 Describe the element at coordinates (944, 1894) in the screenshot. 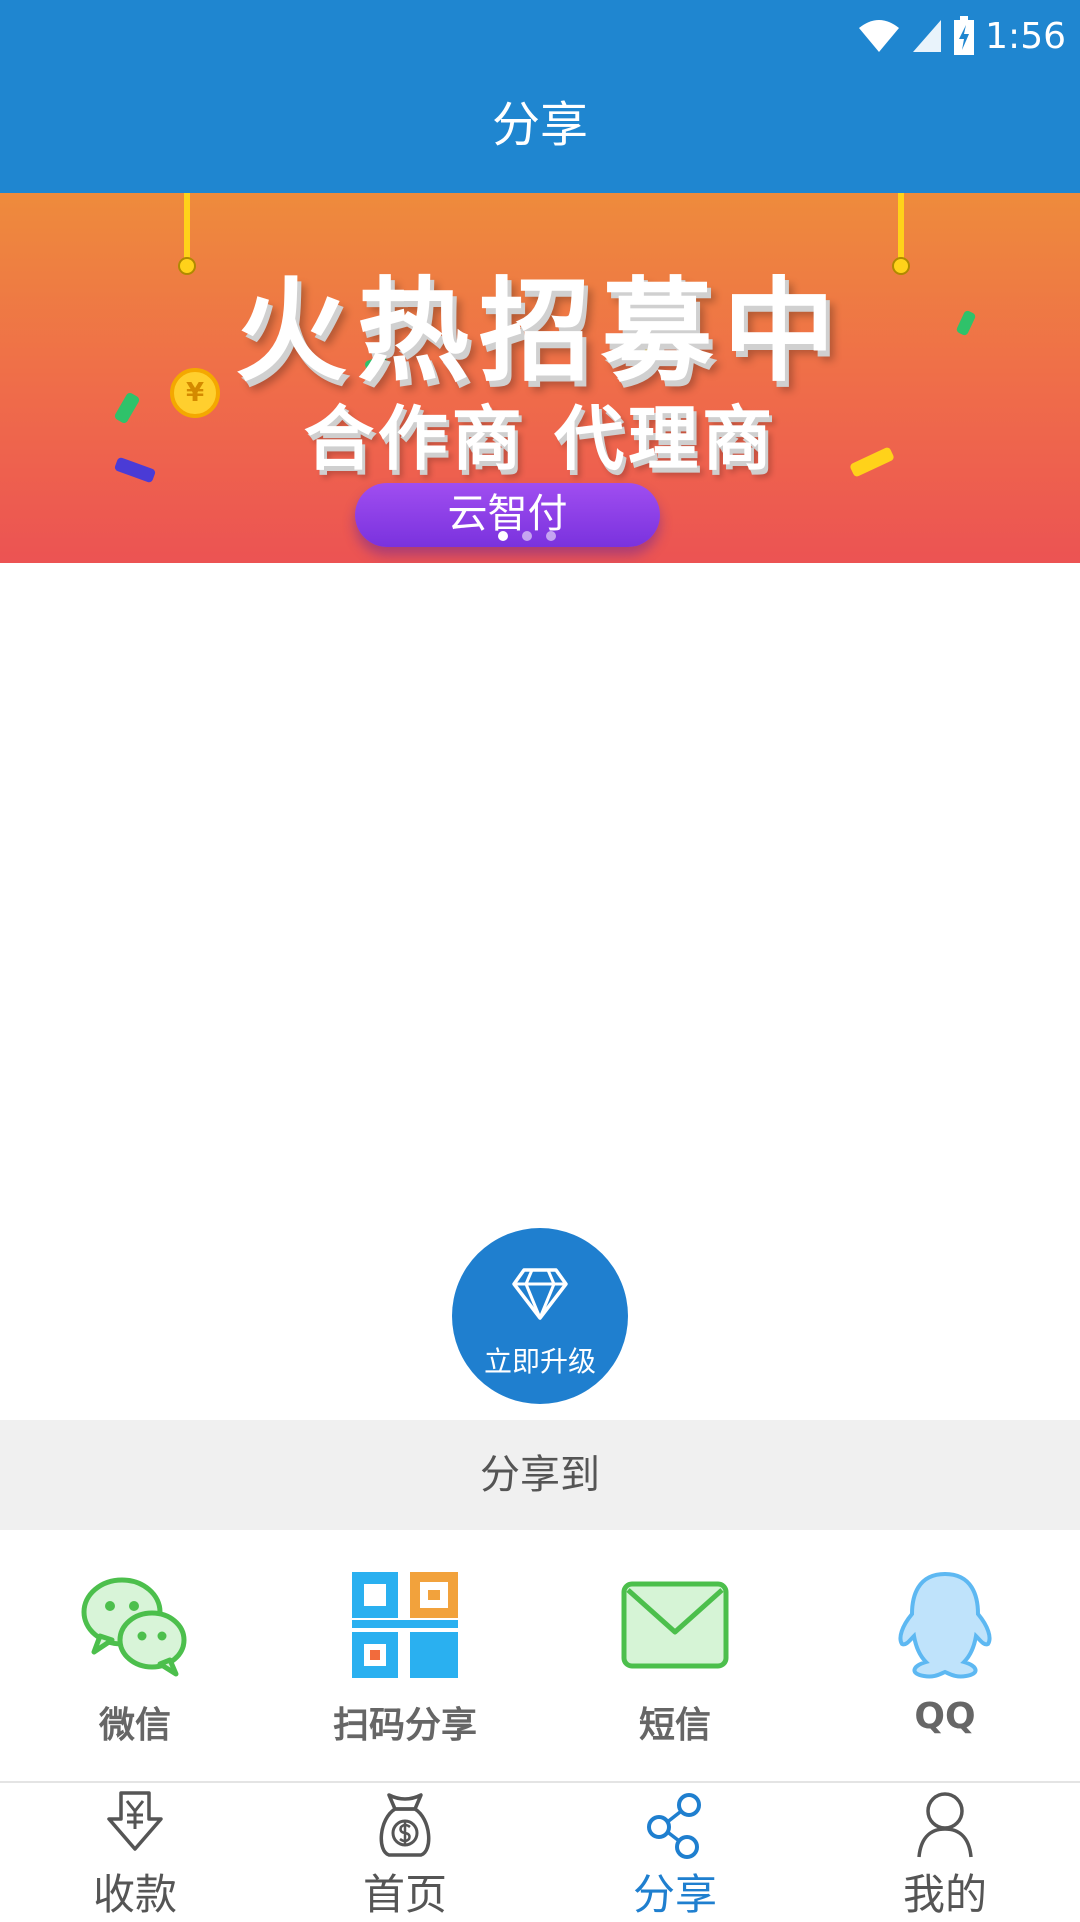

I see `tab-label: 我的` at that location.